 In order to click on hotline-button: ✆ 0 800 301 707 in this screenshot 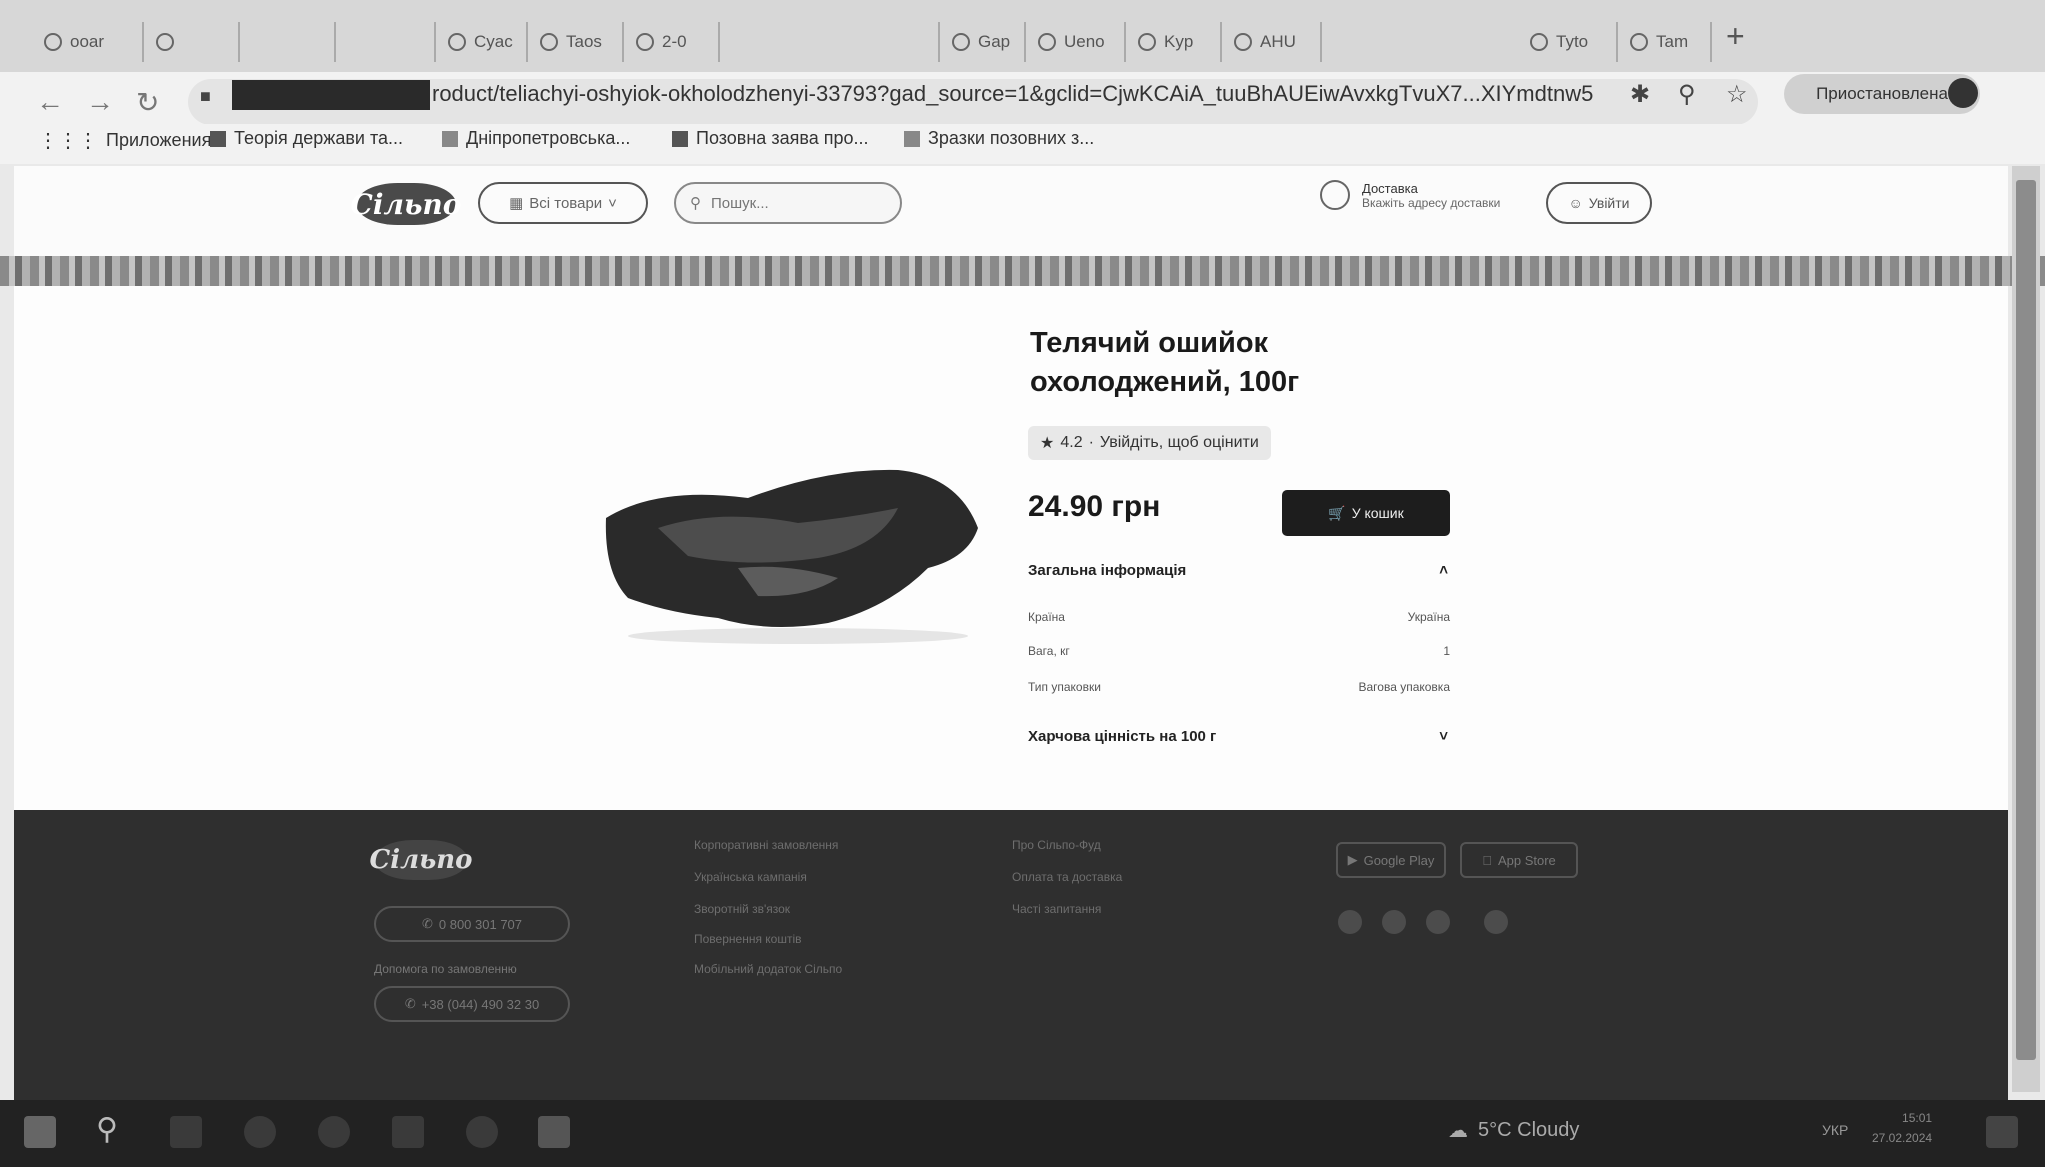, I will do `click(472, 924)`.